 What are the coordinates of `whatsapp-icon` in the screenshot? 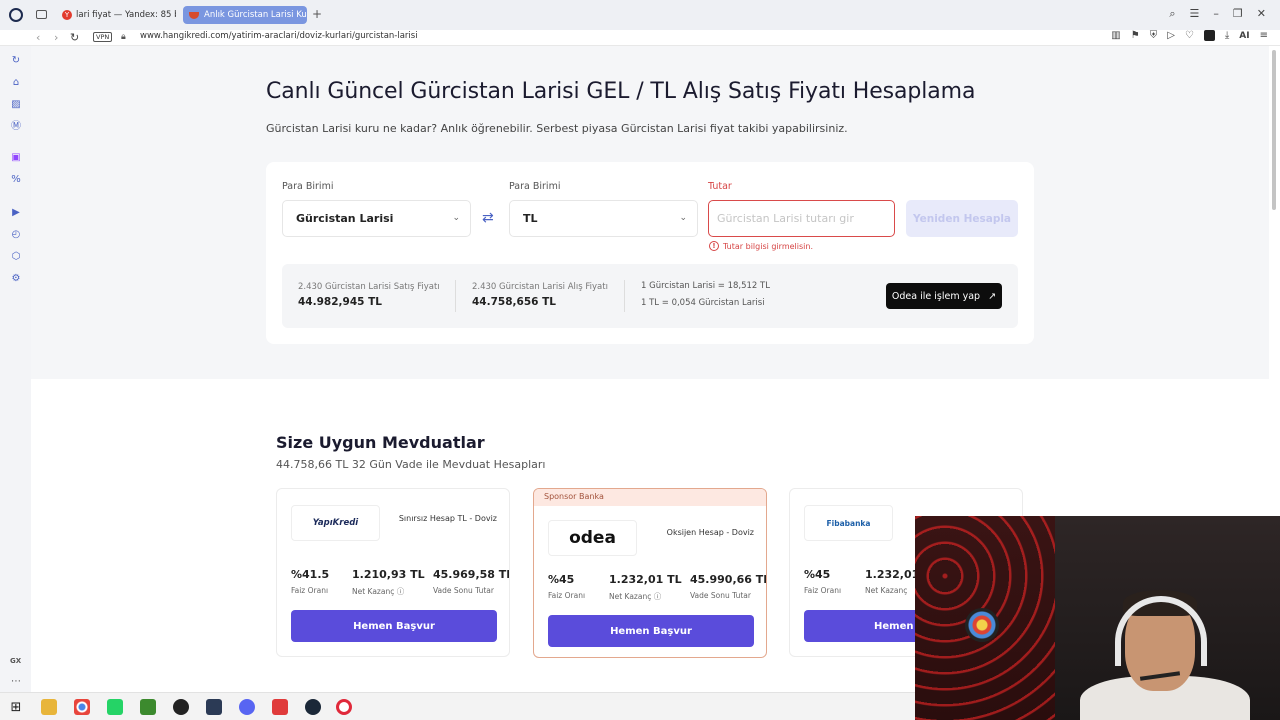 It's located at (115, 707).